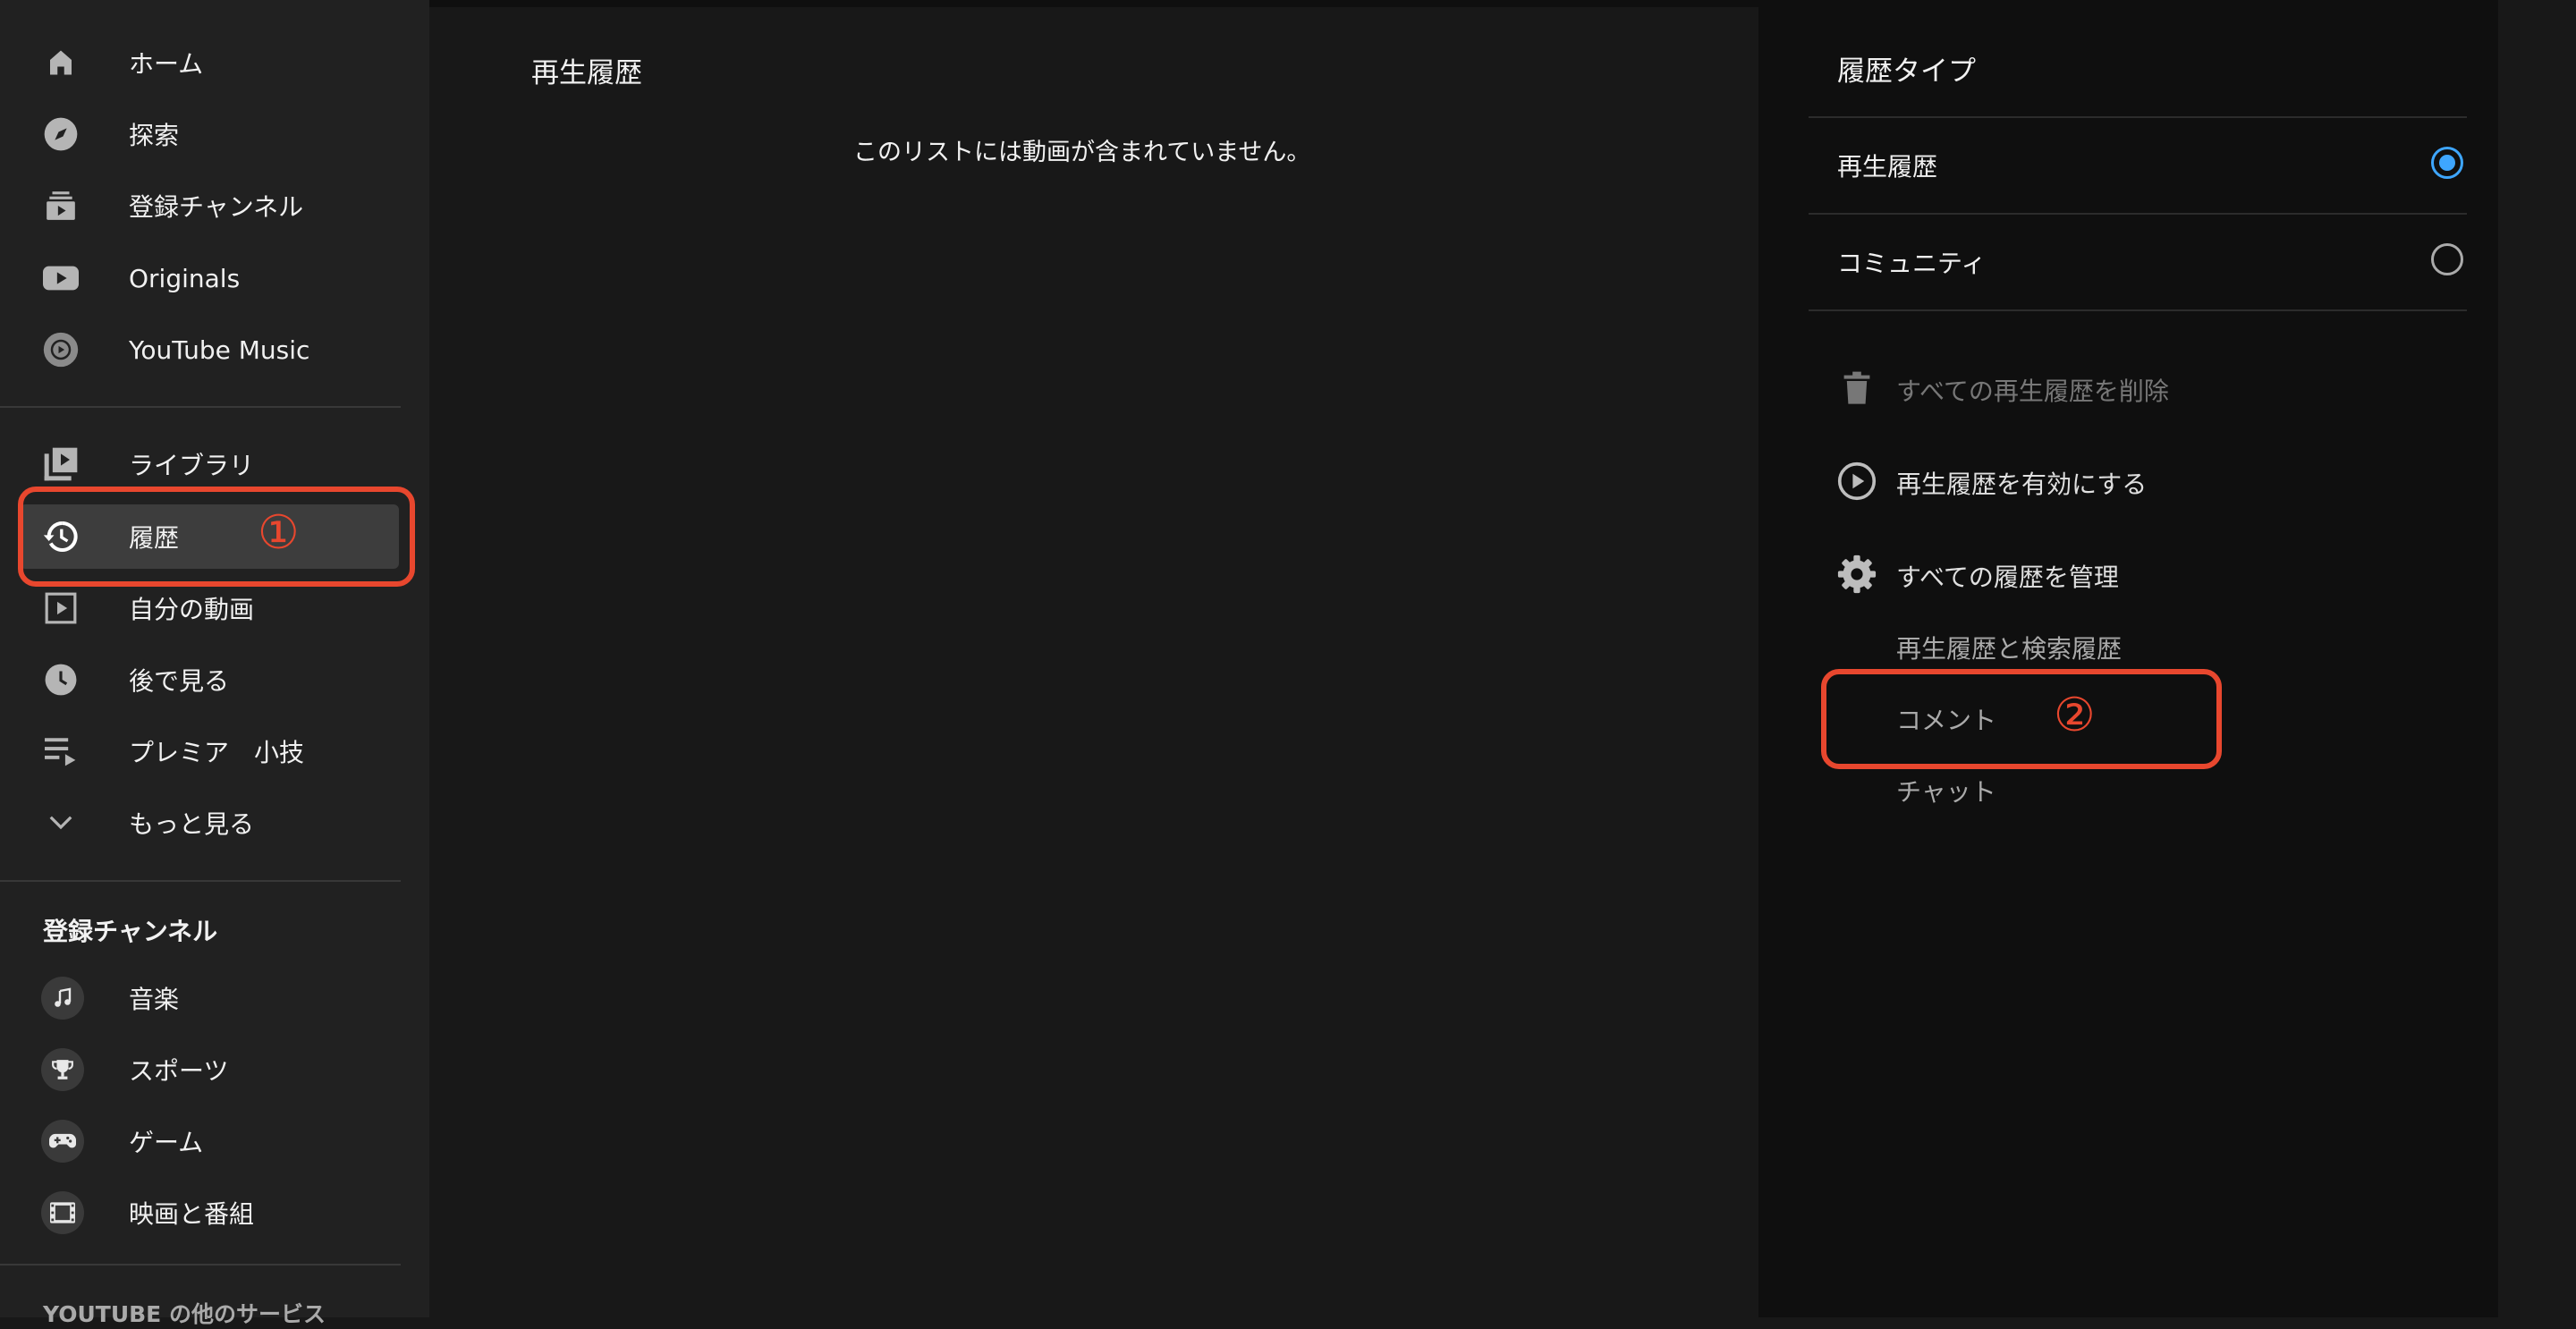 The image size is (2576, 1329). What do you see at coordinates (586, 73) in the screenshot?
I see `page-title: 再生履歴` at bounding box center [586, 73].